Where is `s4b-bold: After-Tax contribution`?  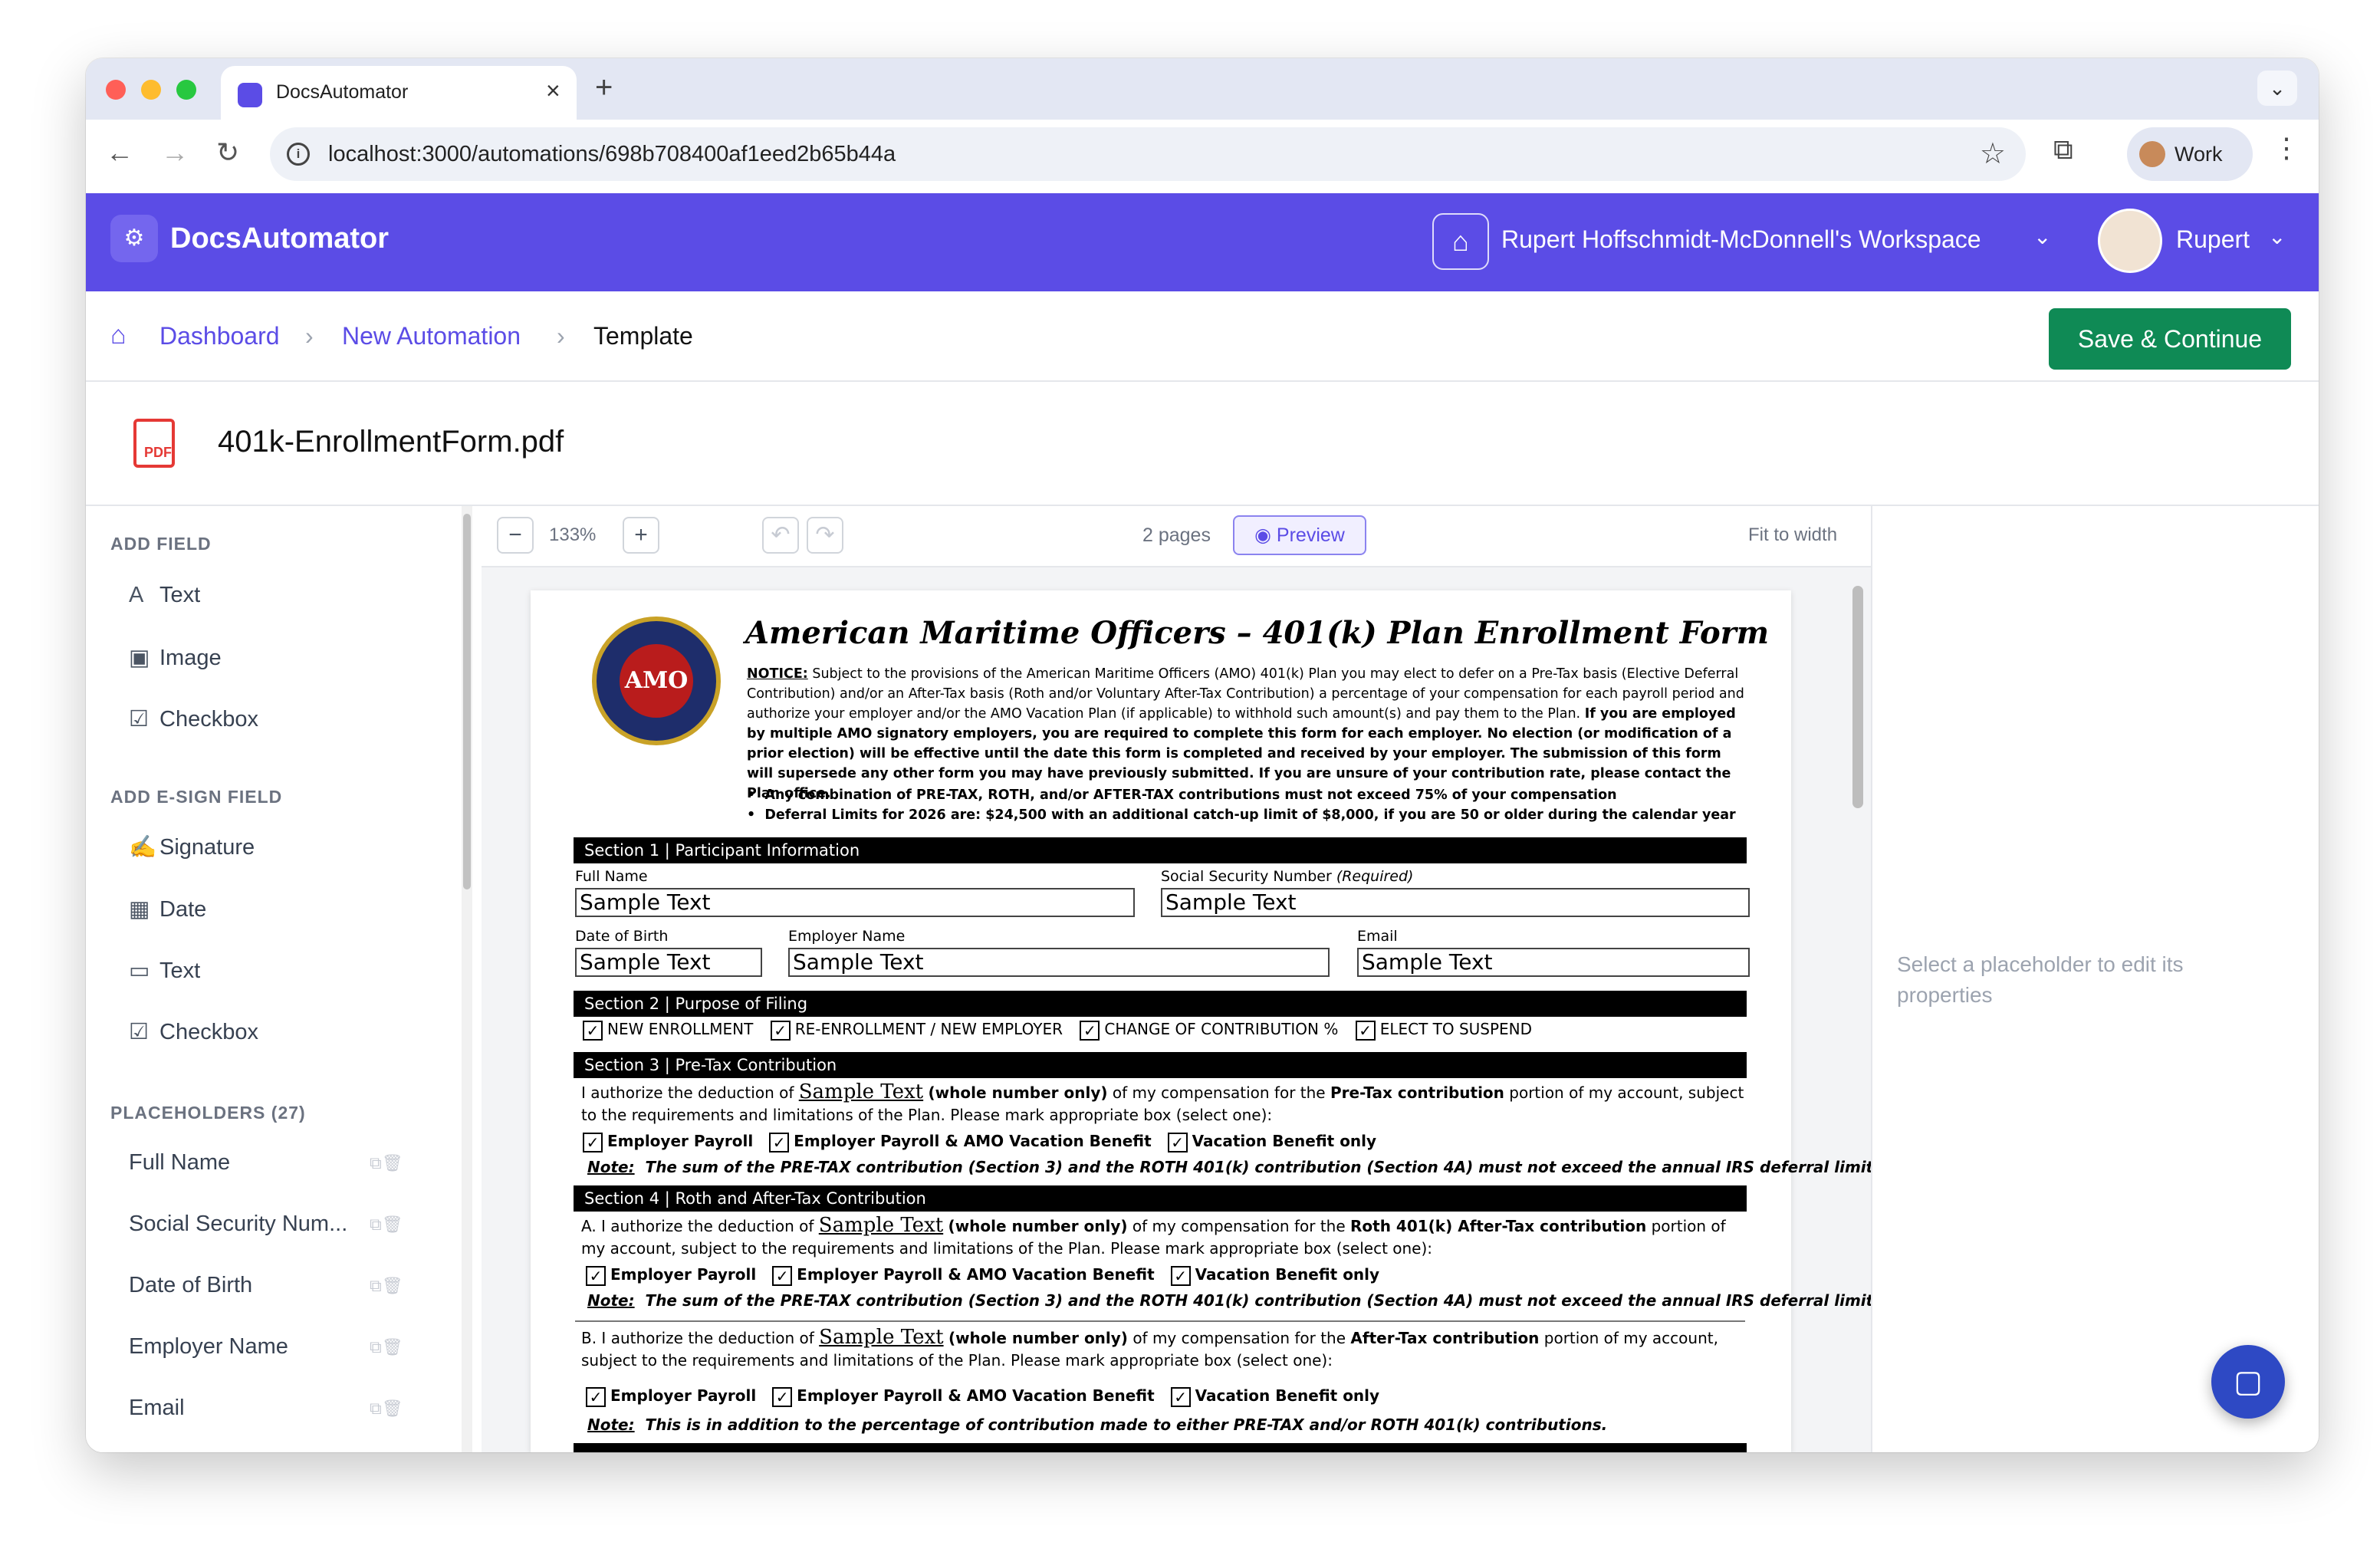
s4b-bold: After-Tax contribution is located at coordinates (1445, 1338).